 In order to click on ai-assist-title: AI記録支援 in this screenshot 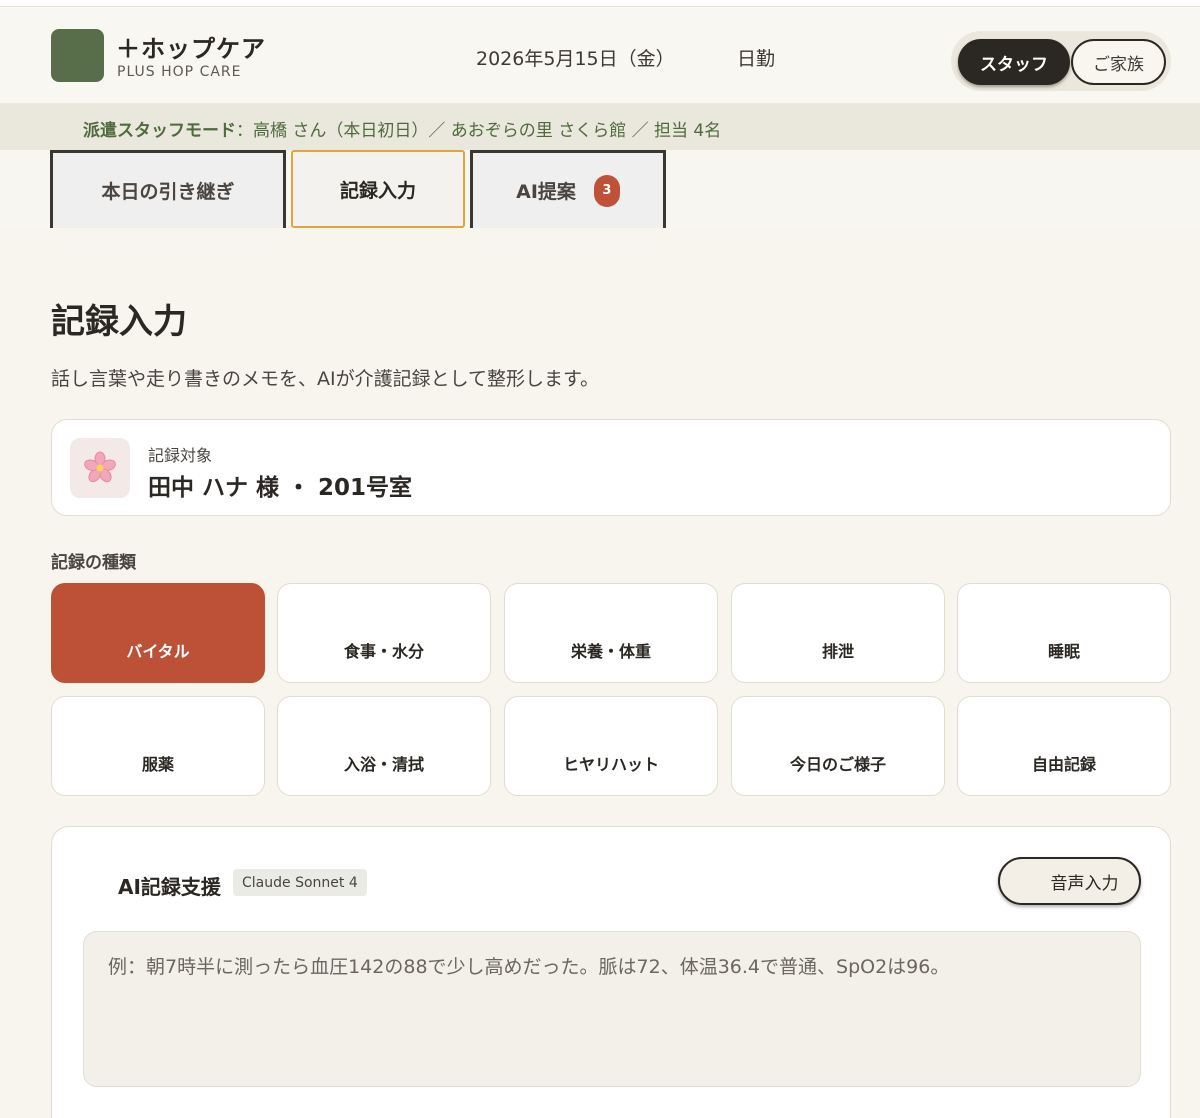, I will do `click(169, 887)`.